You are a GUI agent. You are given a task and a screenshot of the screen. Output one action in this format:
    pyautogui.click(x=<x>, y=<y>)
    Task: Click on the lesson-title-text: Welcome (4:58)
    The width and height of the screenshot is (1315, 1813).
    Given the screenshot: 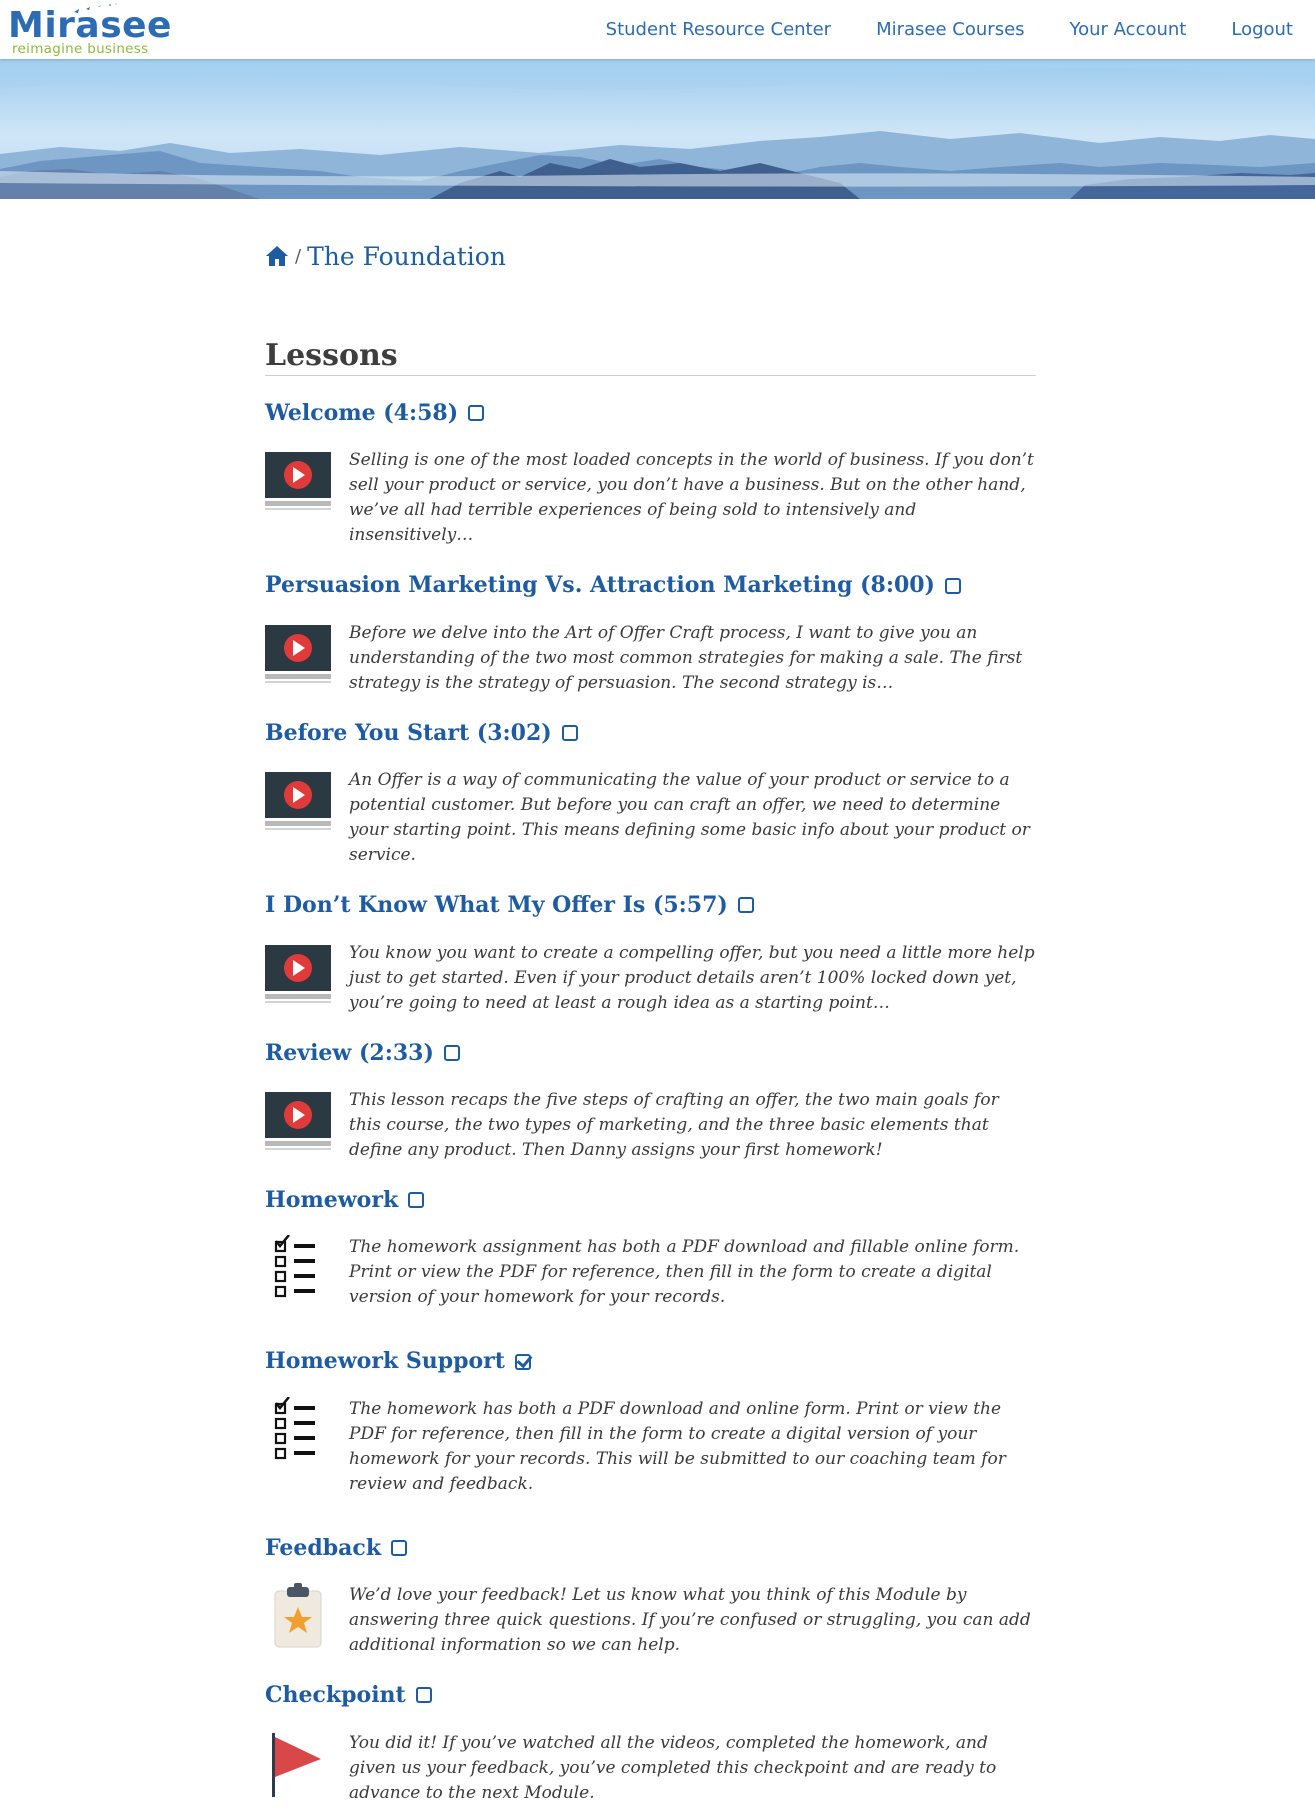 What is the action you would take?
    pyautogui.click(x=362, y=413)
    